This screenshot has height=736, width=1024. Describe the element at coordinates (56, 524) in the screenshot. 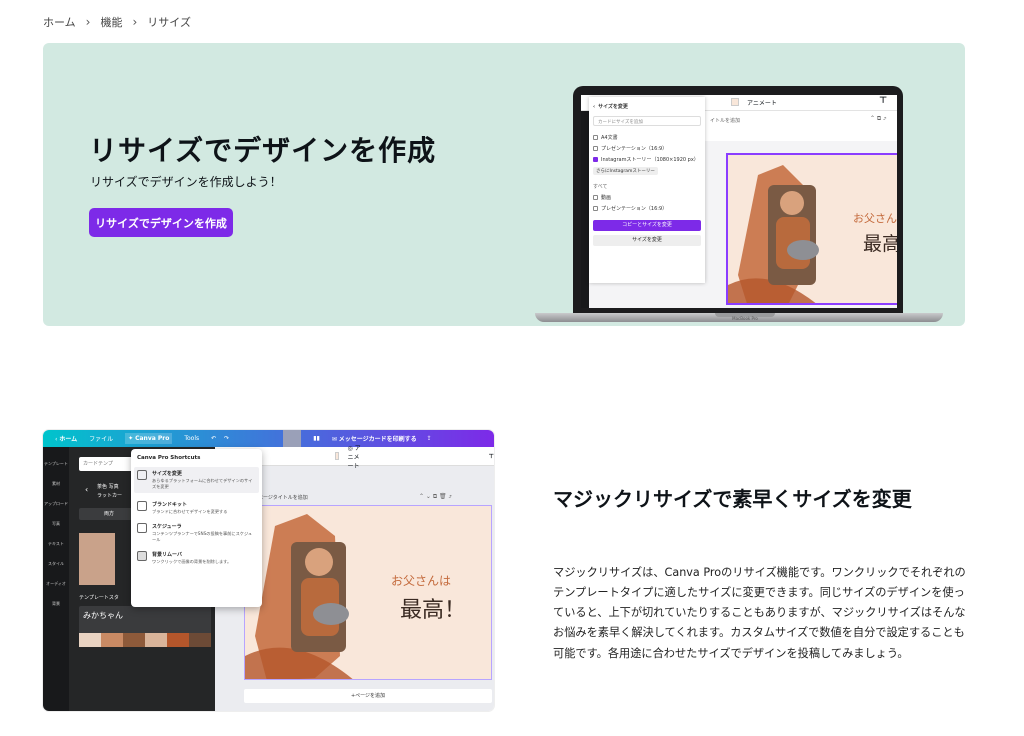

I see `rail-photos: 写真` at that location.